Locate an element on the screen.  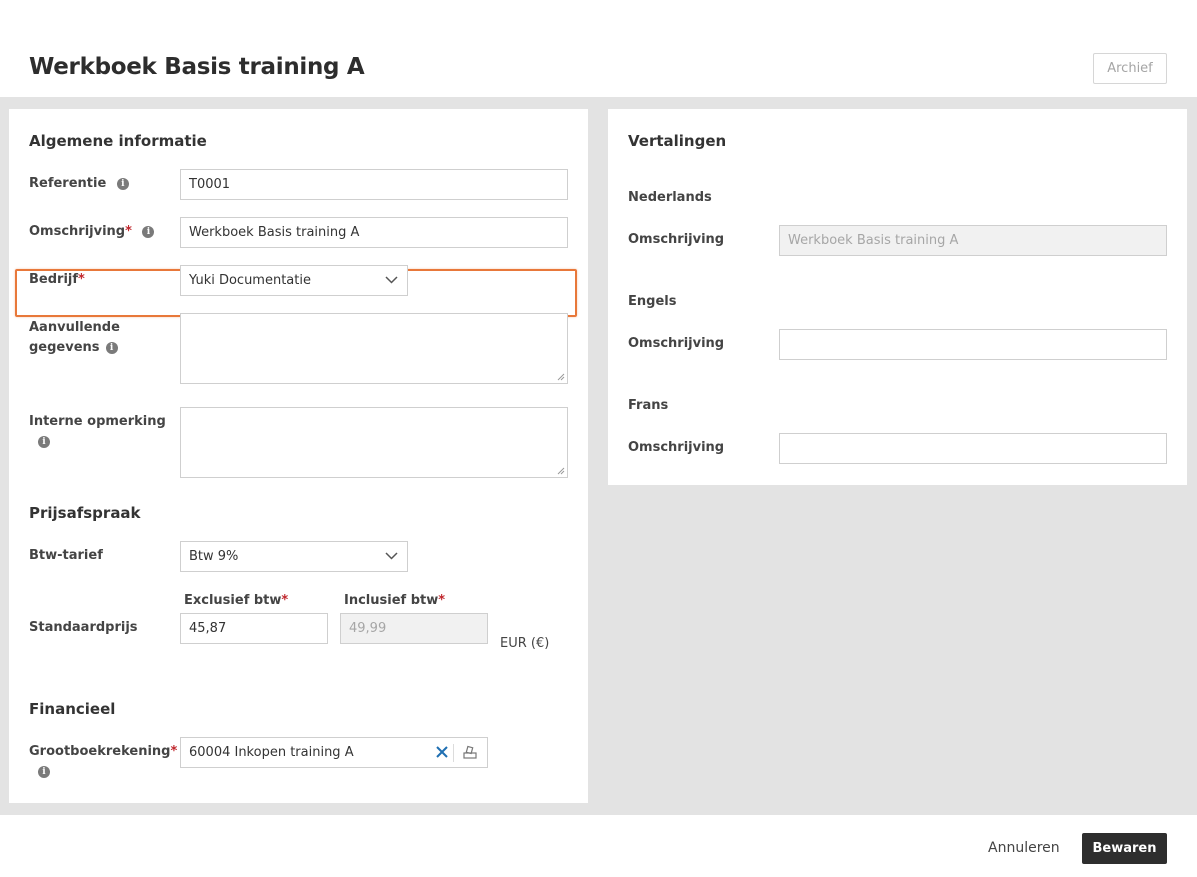
vat-label: Btw-tarief is located at coordinates (66, 555).